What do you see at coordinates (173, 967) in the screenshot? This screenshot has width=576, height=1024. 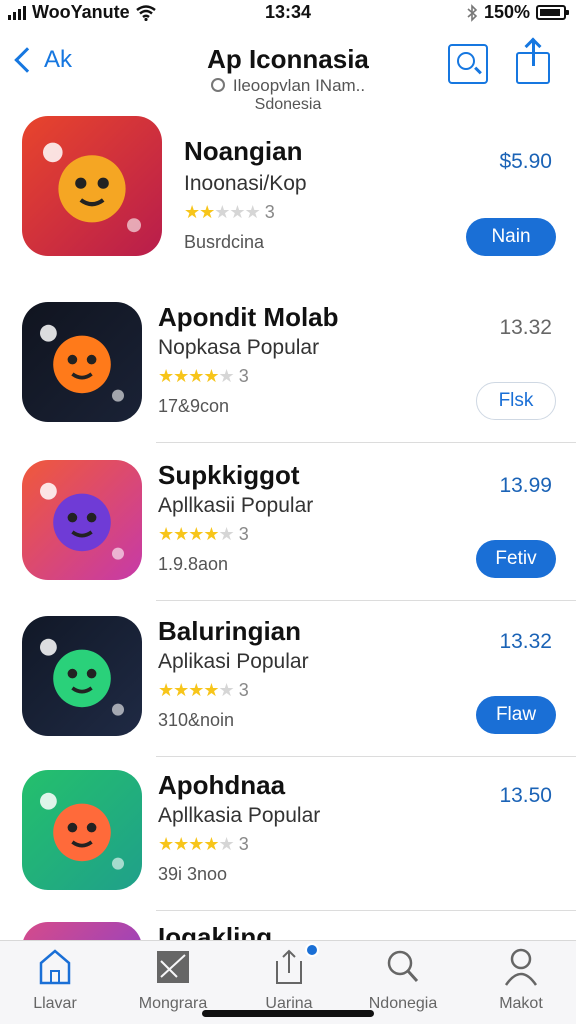 I see `games-icon` at bounding box center [173, 967].